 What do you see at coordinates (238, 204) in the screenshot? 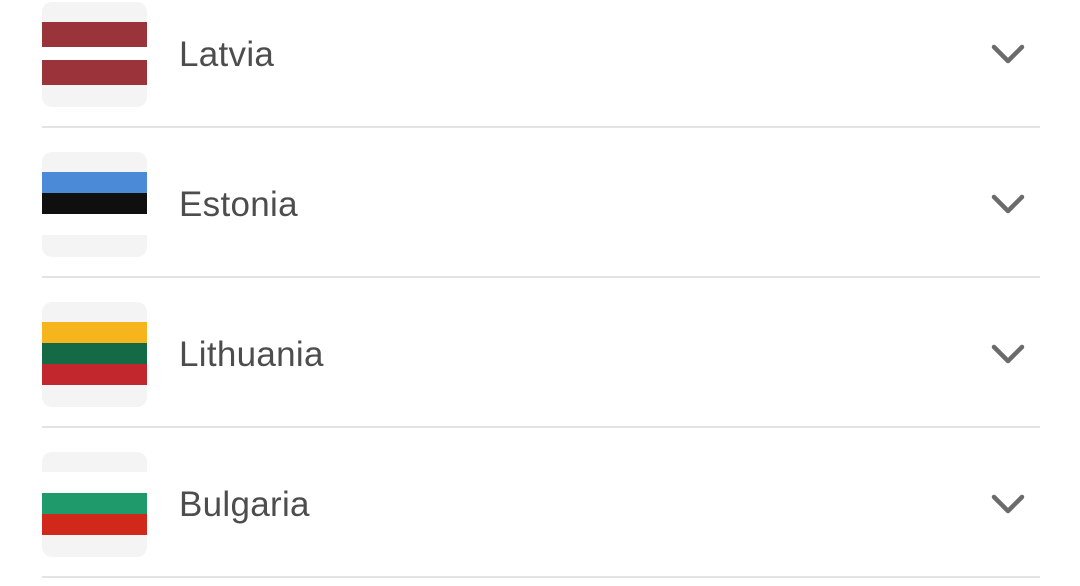
I see `country-name: Estonia` at bounding box center [238, 204].